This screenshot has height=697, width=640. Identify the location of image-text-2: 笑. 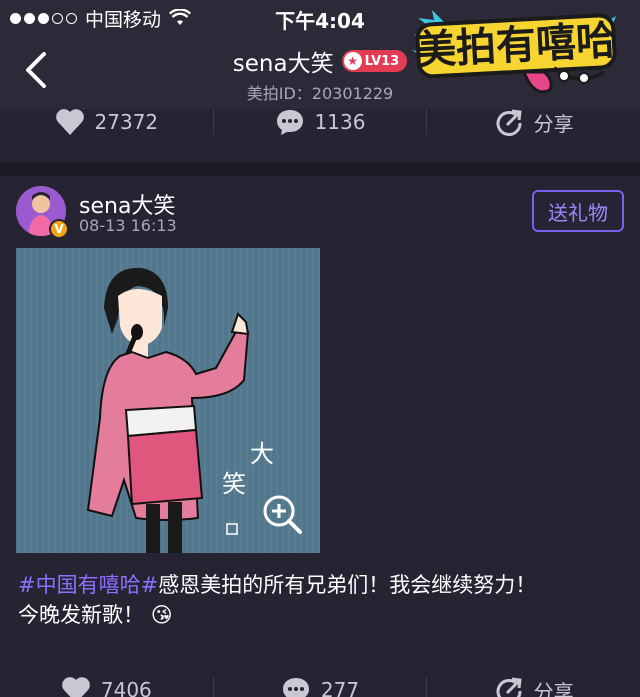
(234, 484).